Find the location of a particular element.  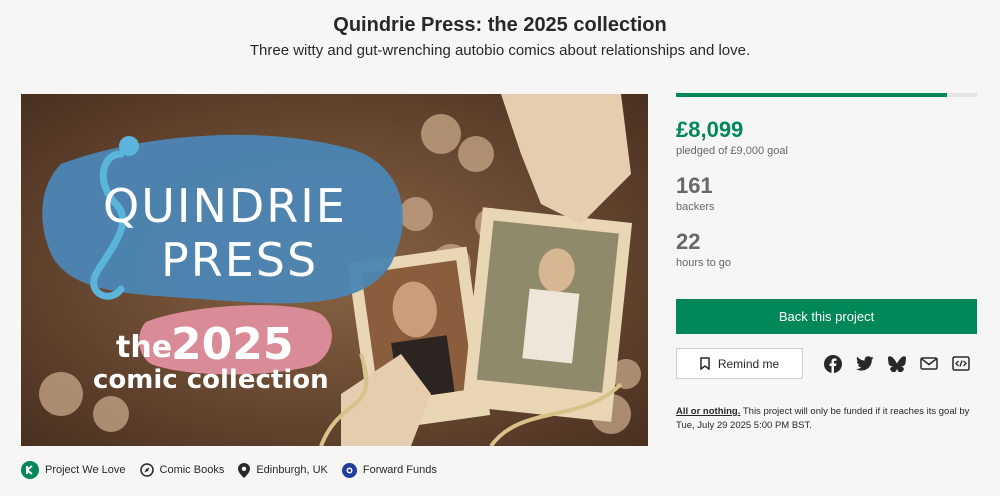

logo-line1: QUINDRIE is located at coordinates (225, 206).